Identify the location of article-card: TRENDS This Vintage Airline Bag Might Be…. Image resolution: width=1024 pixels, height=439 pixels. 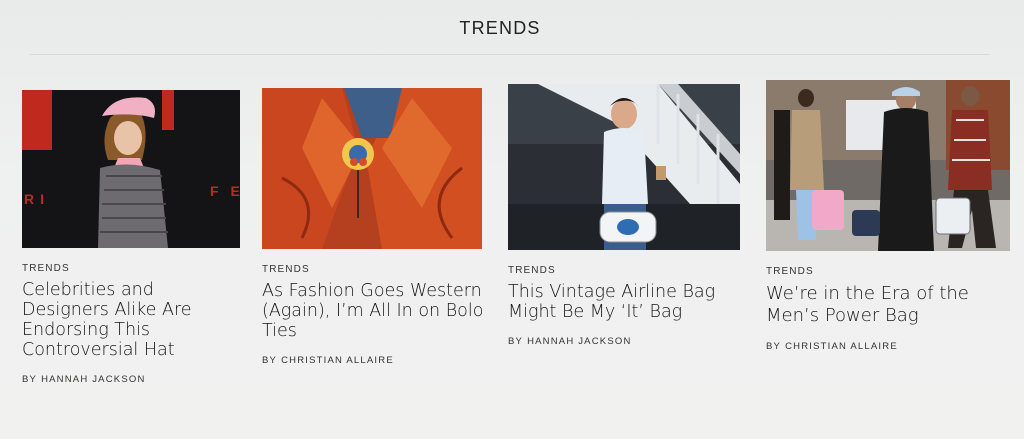
(626, 215).